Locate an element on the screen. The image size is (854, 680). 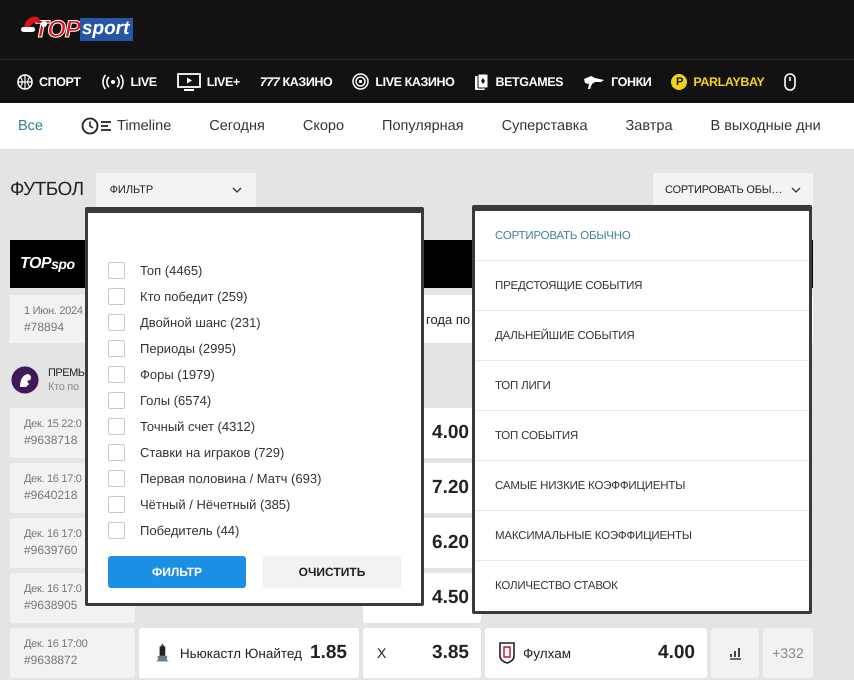
coin-icon: P is located at coordinates (679, 82).